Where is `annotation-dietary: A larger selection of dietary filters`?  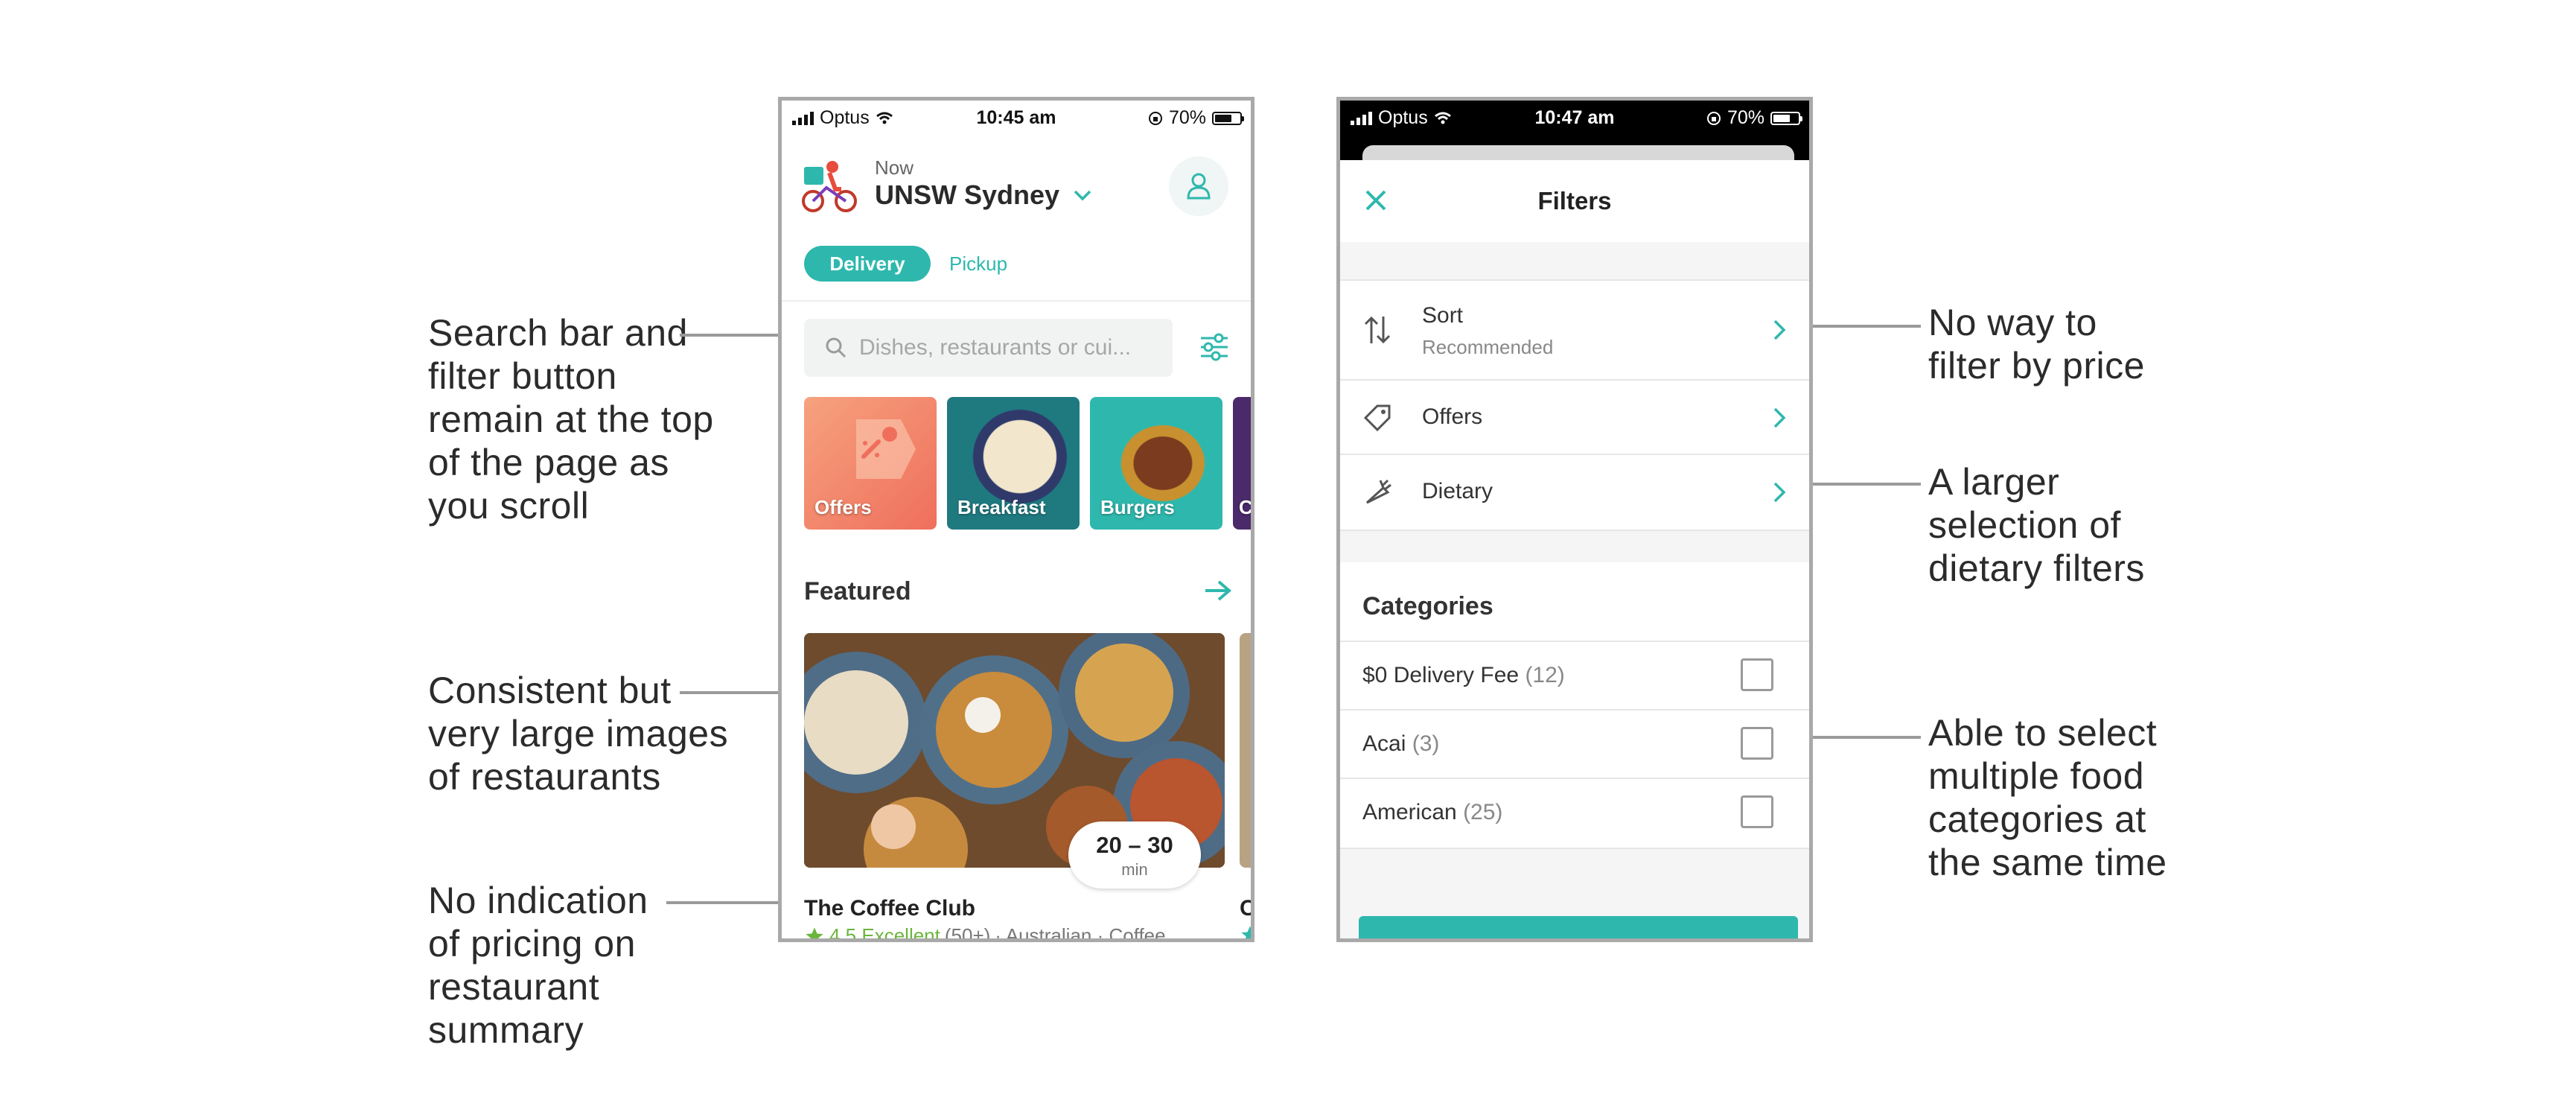 annotation-dietary: A larger selection of dietary filters is located at coordinates (2036, 525).